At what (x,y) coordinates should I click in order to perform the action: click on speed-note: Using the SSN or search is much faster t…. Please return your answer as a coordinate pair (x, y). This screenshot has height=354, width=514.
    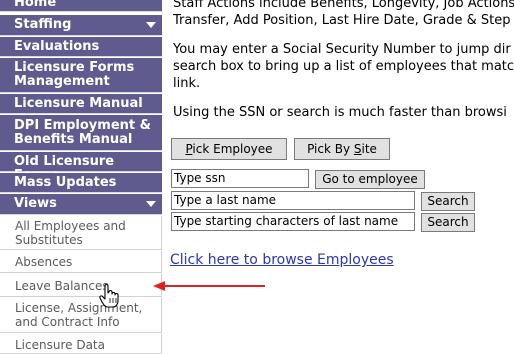
    Looking at the image, I should click on (340, 112).